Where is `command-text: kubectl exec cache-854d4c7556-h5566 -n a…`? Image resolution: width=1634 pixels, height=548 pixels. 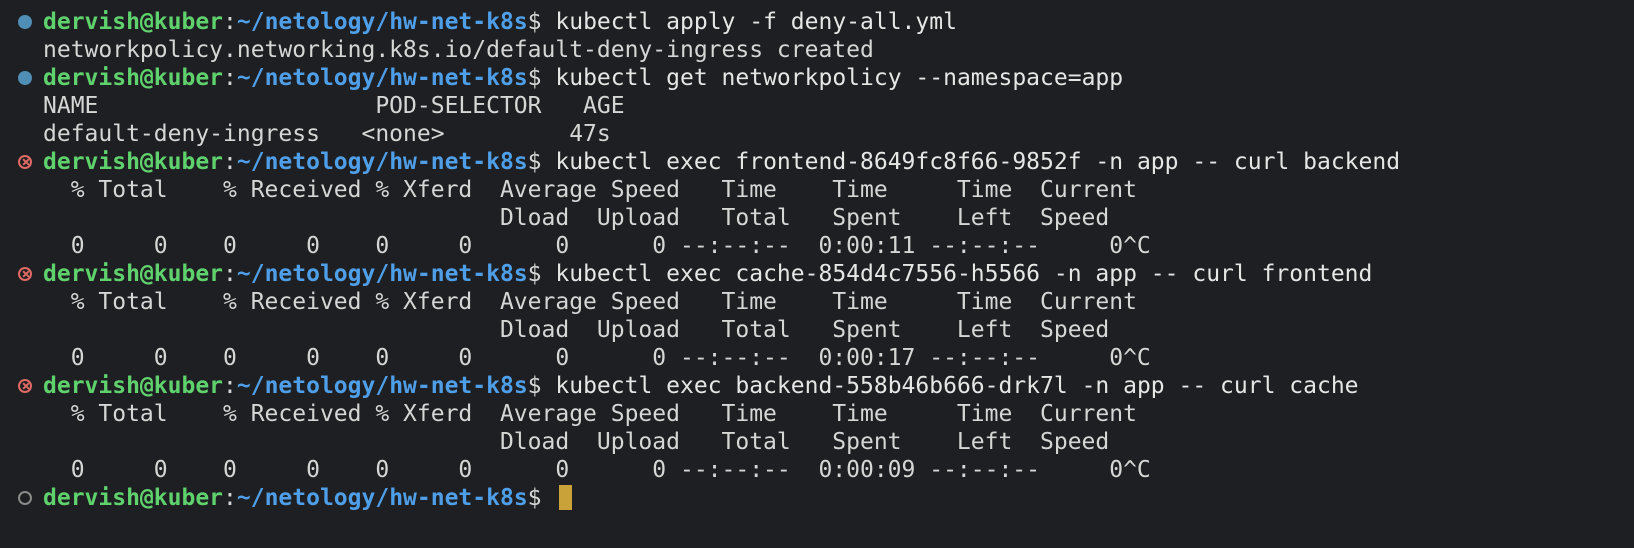 command-text: kubectl exec cache-854d4c7556-h5566 -n a… is located at coordinates (964, 274).